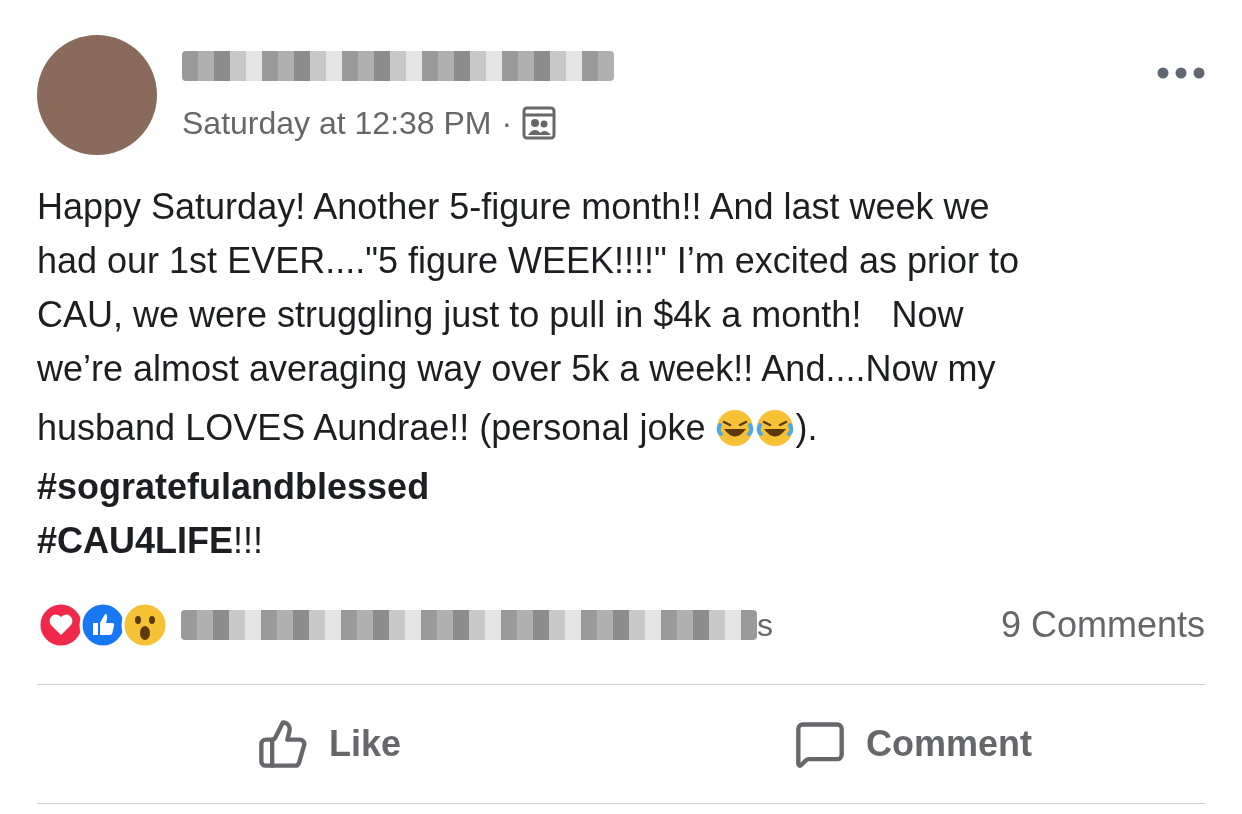 This screenshot has height=814, width=1242. Describe the element at coordinates (621, 541) in the screenshot. I see `hashtag-link: #CAU4LIFE!!!` at that location.